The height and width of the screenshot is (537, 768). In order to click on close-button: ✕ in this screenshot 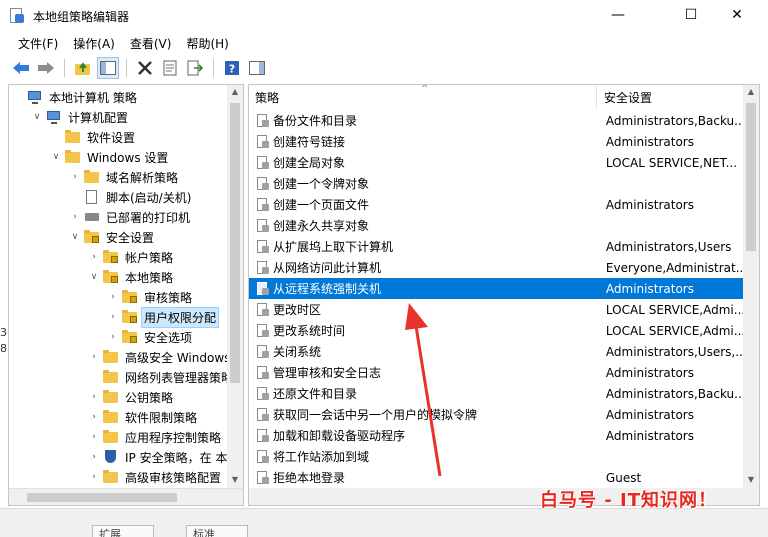, I will do `click(737, 15)`.